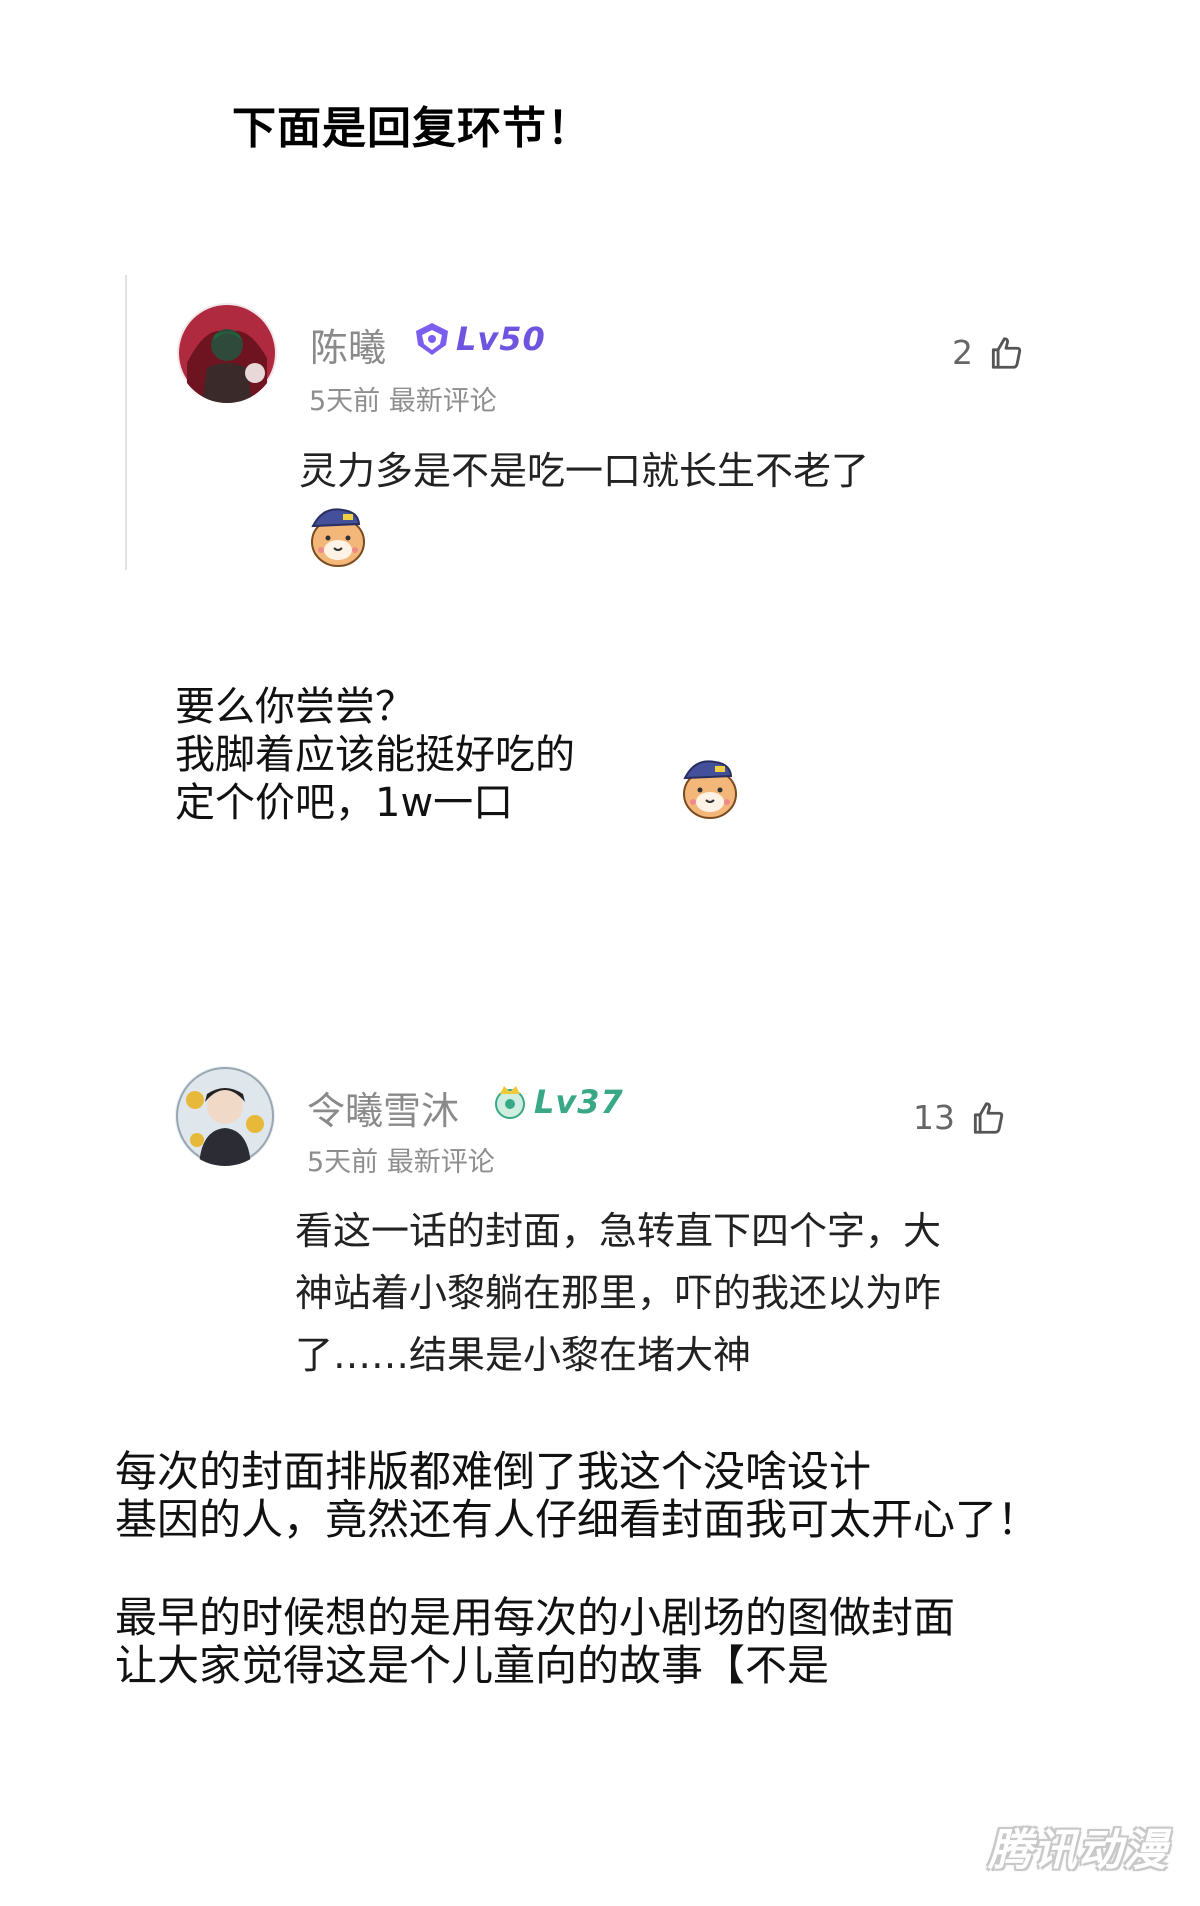  What do you see at coordinates (960, 1117) in the screenshot?
I see `like-button: 13` at bounding box center [960, 1117].